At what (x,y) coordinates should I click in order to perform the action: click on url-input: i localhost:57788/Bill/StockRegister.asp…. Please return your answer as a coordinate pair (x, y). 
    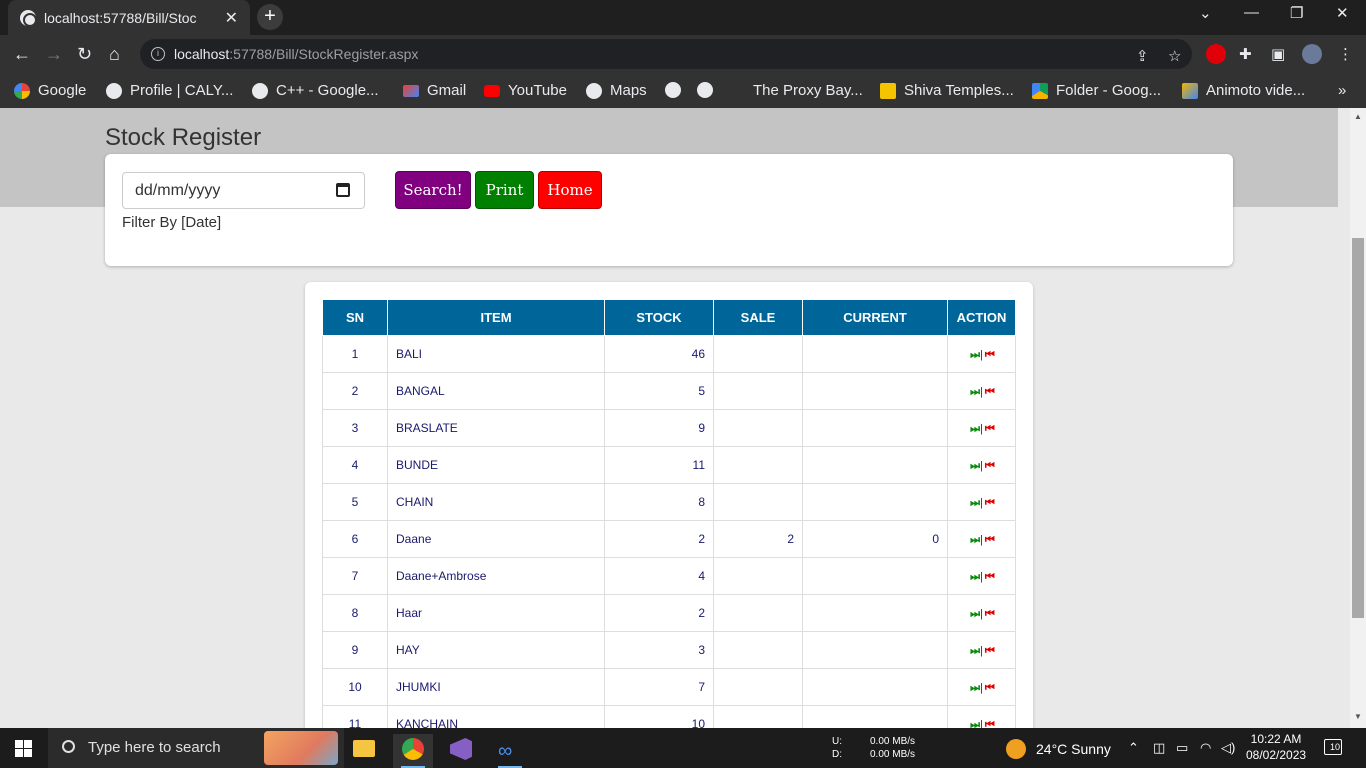
    Looking at the image, I should click on (666, 54).